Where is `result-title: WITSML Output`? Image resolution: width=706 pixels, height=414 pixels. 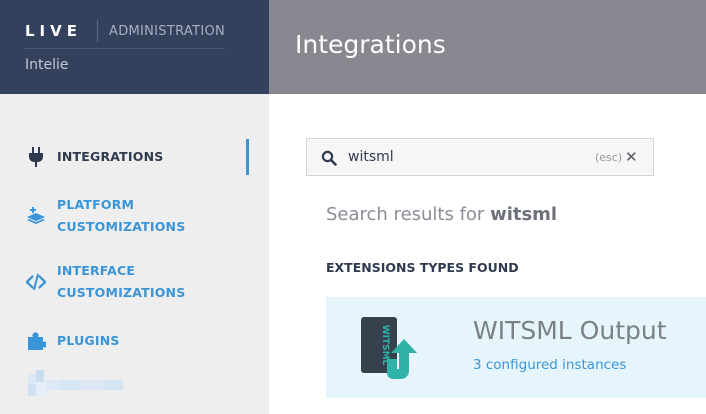
result-title: WITSML Output is located at coordinates (570, 330).